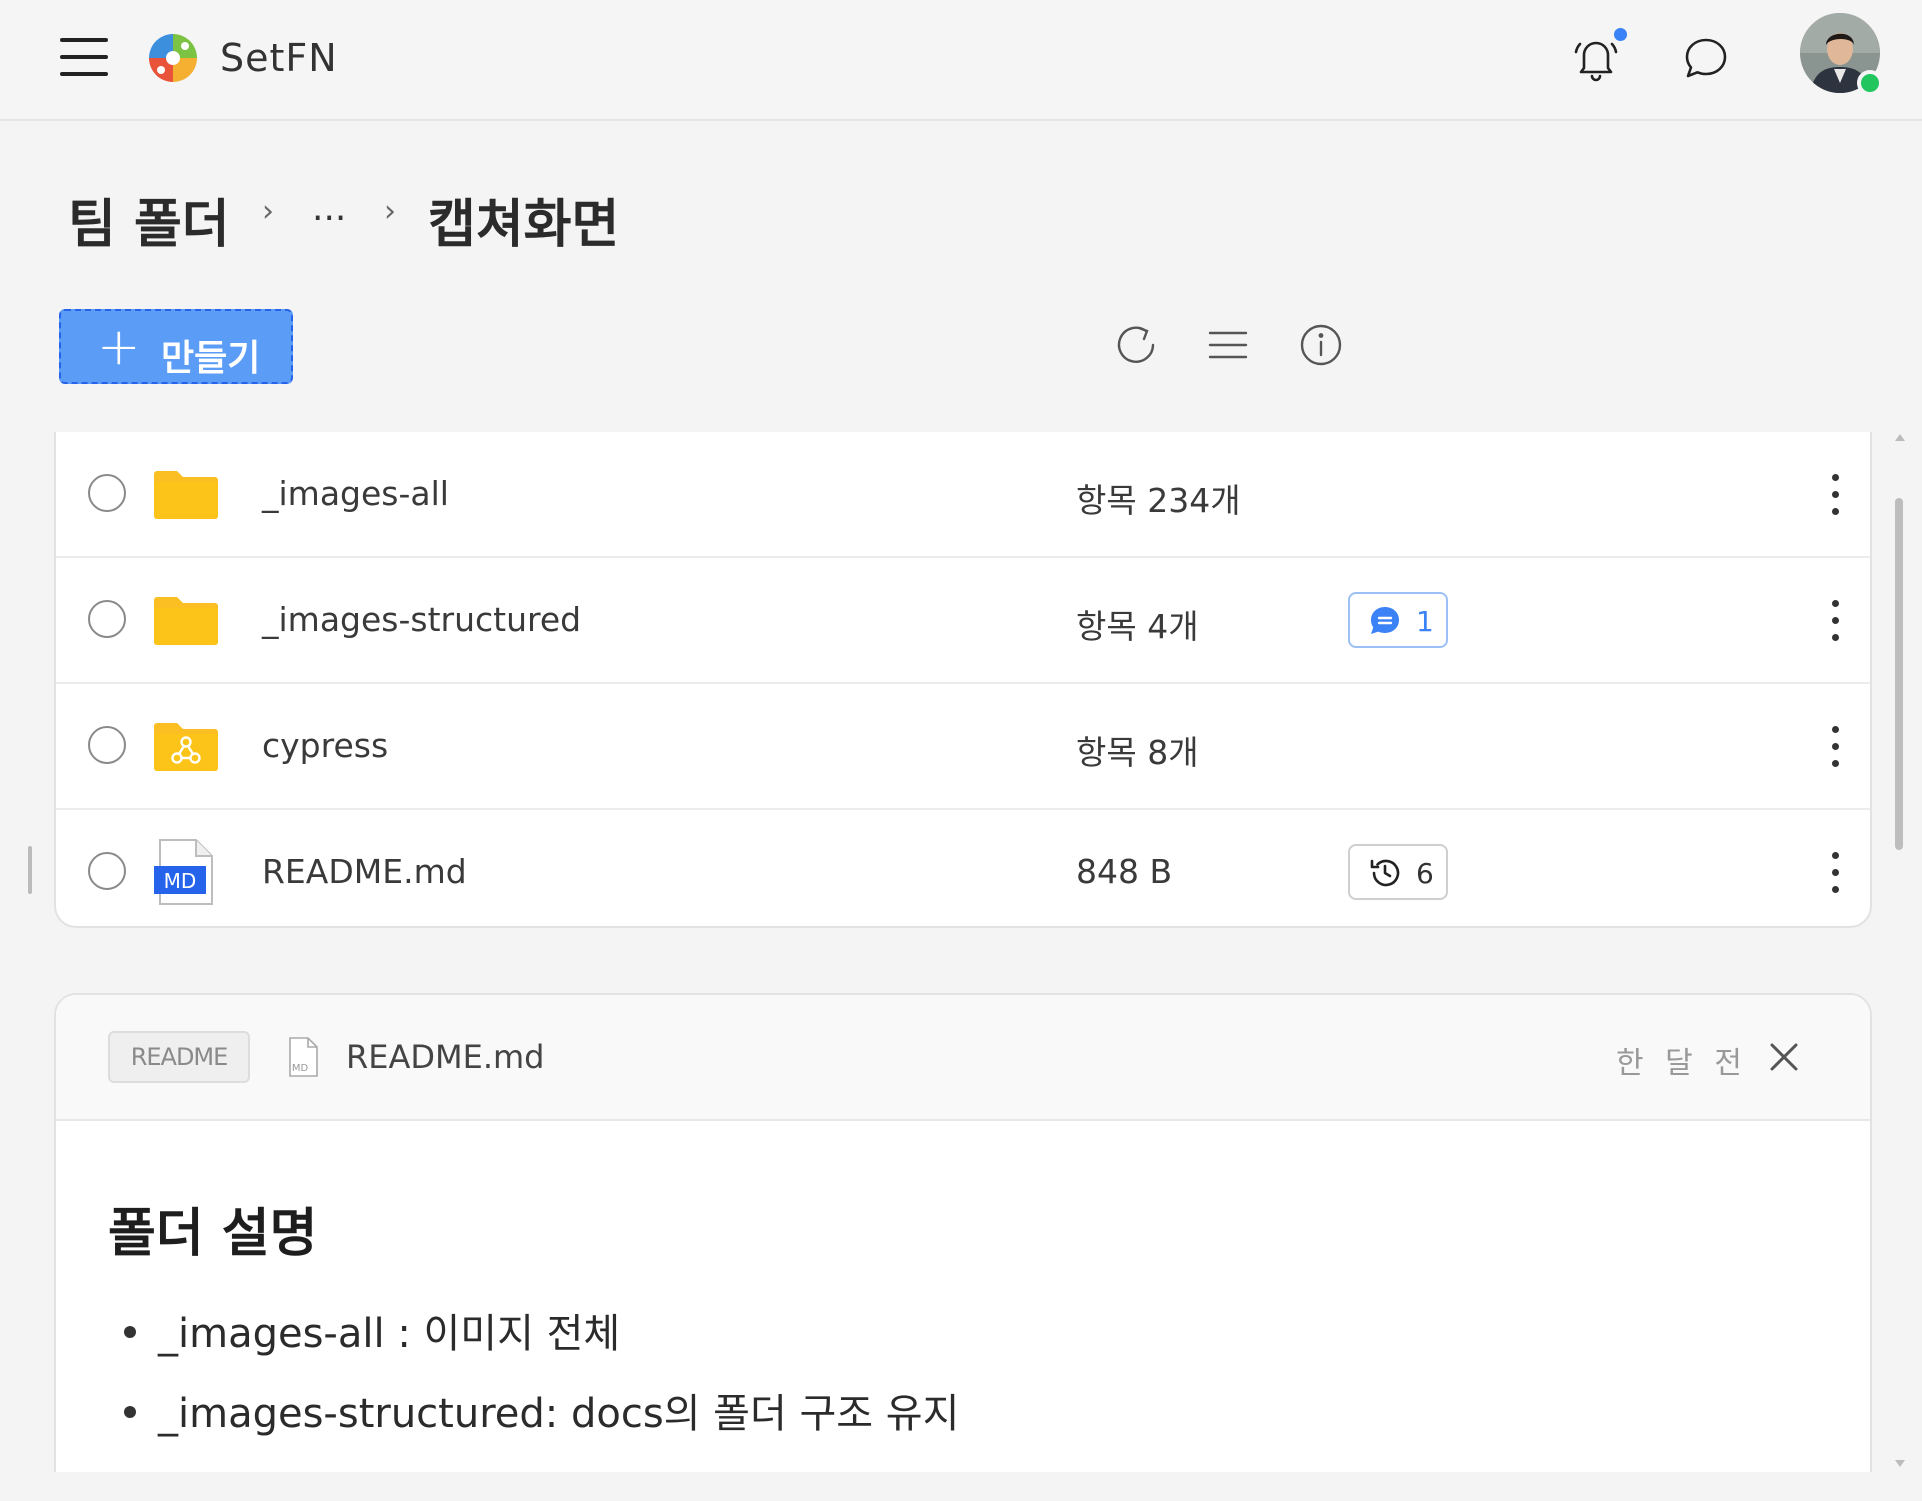 The width and height of the screenshot is (1922, 1501). Describe the element at coordinates (1706, 58) in the screenshot. I see `chat-icon` at that location.